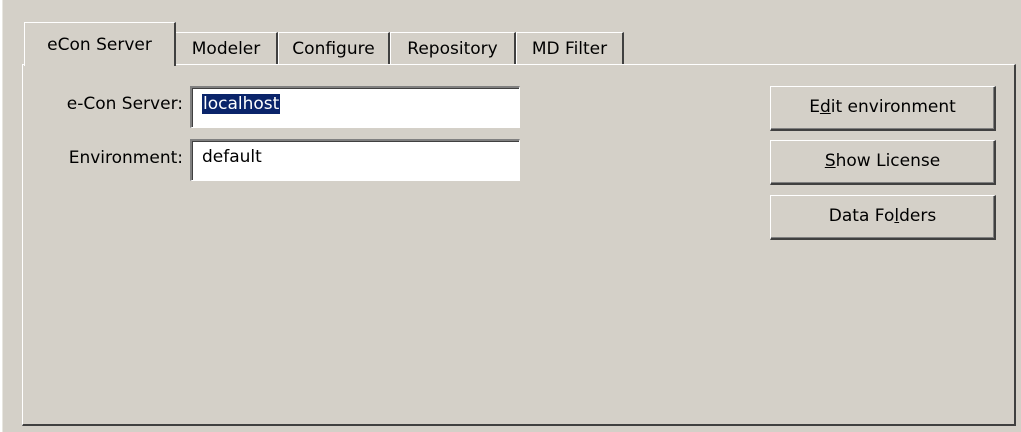  I want to click on server-label: e-Con Server:, so click(124, 104).